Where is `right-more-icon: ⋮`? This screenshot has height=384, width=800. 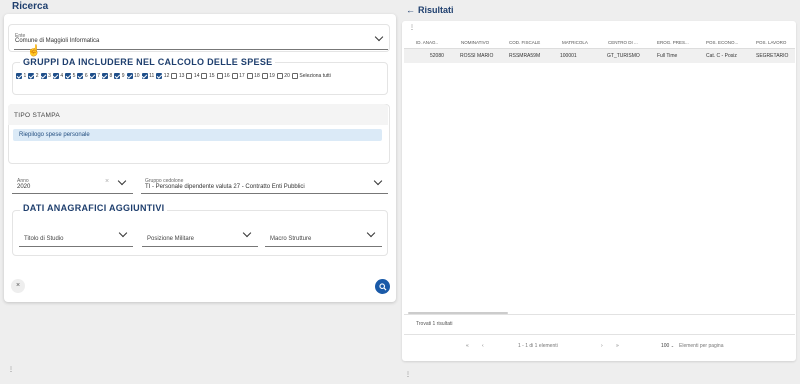
right-more-icon: ⋮ is located at coordinates (408, 374).